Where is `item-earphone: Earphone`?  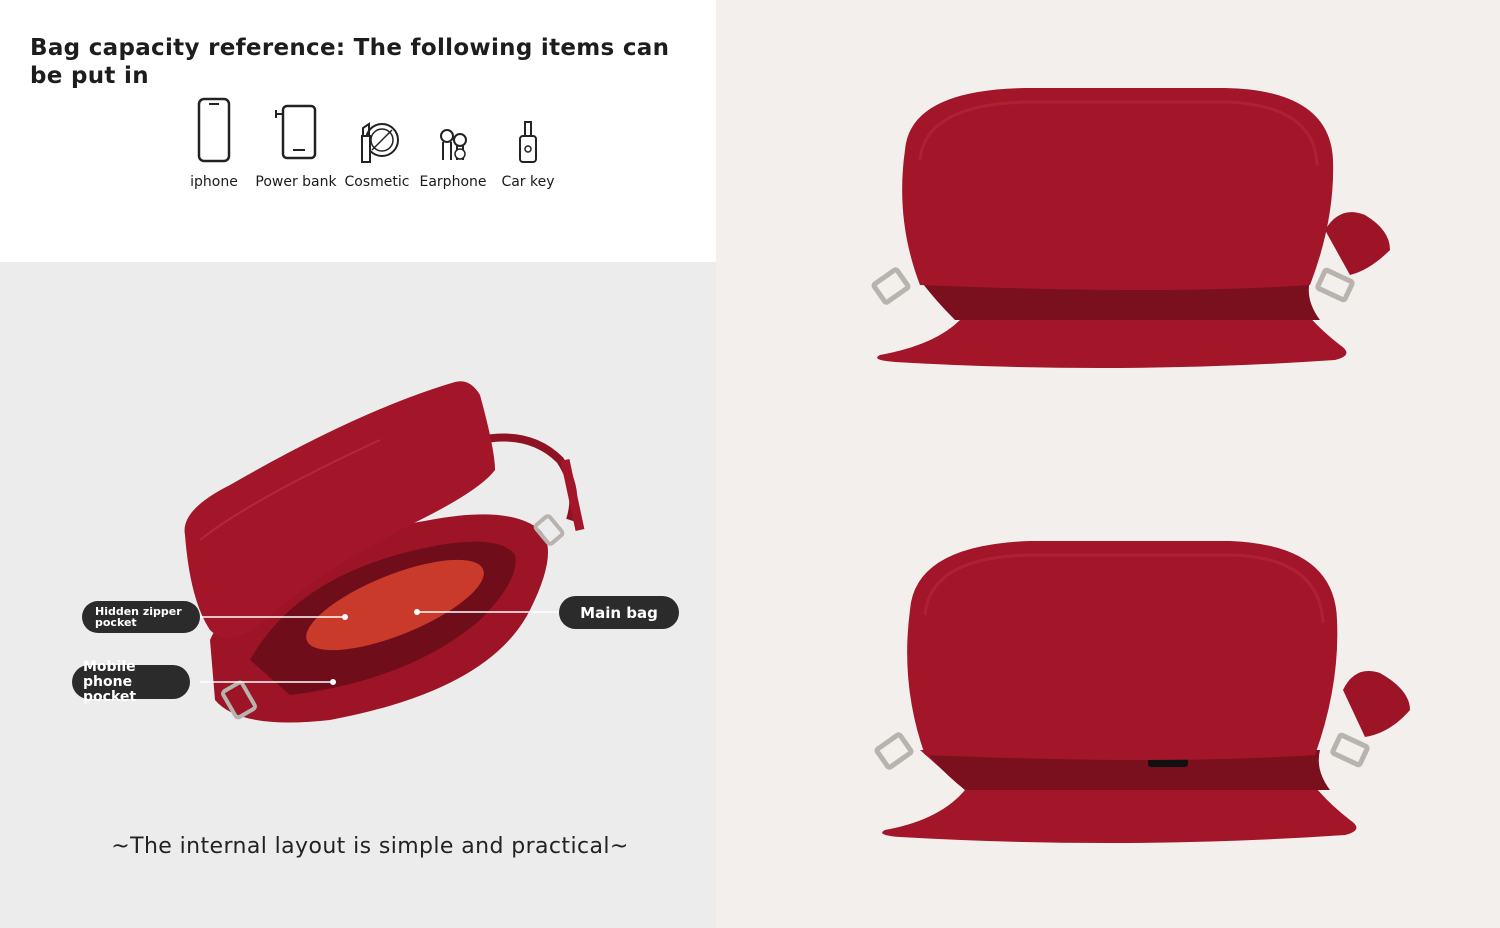 item-earphone: Earphone is located at coordinates (453, 143).